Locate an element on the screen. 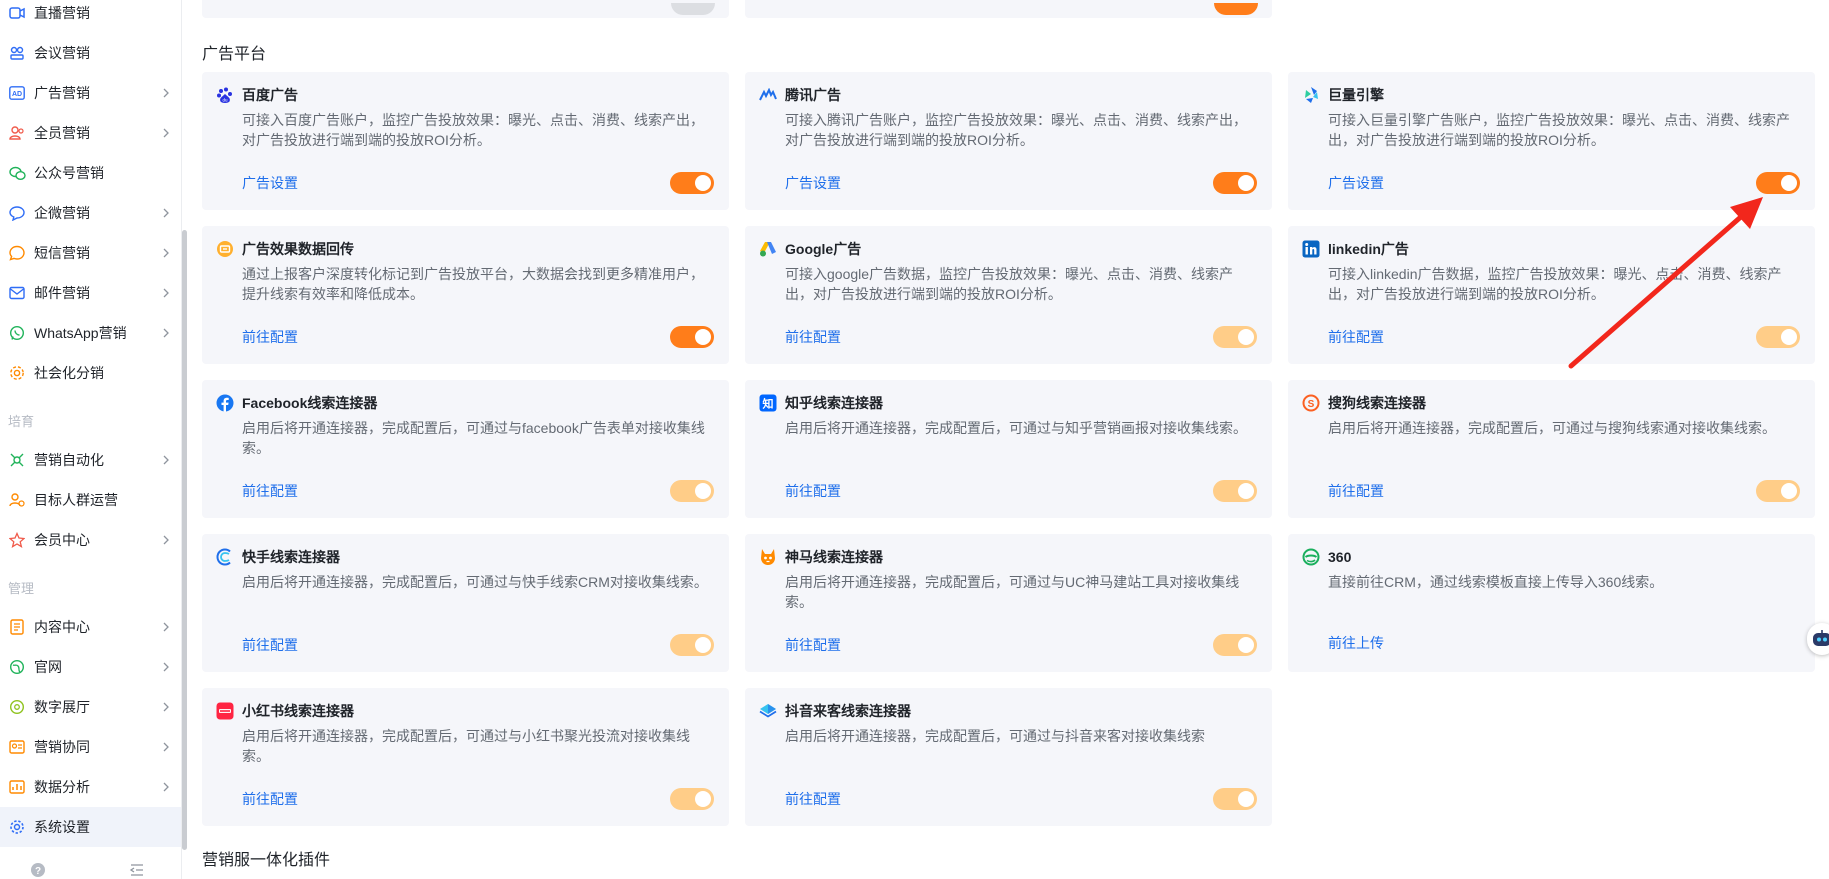 The image size is (1829, 879). card-title: 广告效果数据回传 is located at coordinates (298, 249).